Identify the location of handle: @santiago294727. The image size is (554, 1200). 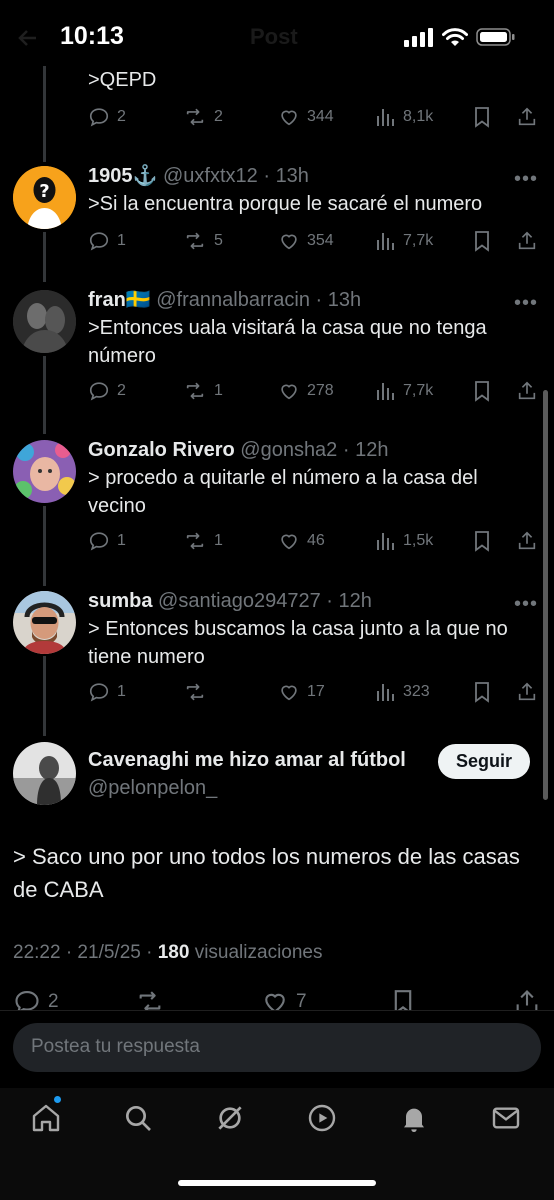
(239, 601).